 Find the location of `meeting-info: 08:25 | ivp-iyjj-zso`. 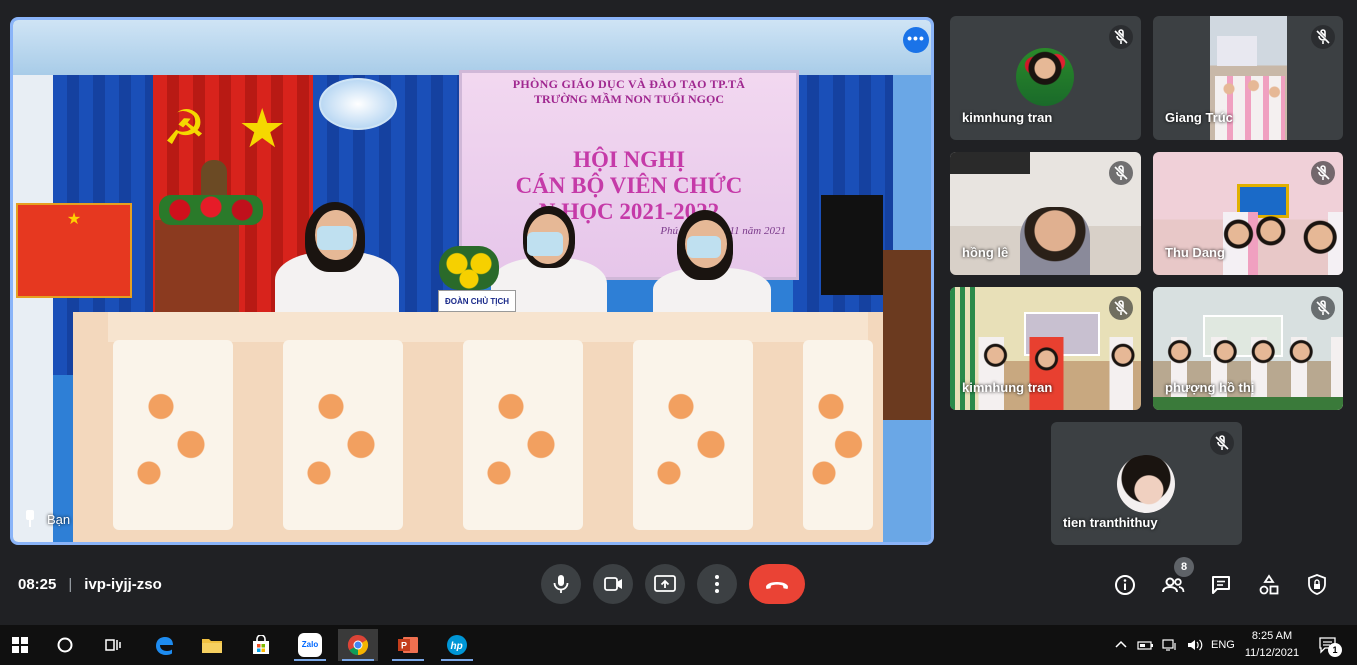

meeting-info: 08:25 | ivp-iyjj-zso is located at coordinates (90, 584).